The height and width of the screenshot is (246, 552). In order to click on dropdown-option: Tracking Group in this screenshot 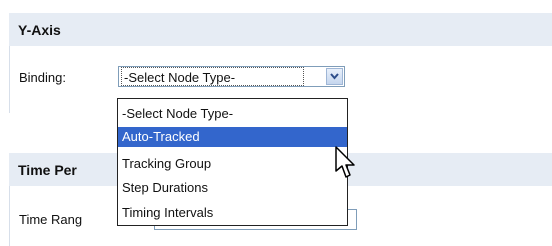, I will do `click(232, 164)`.